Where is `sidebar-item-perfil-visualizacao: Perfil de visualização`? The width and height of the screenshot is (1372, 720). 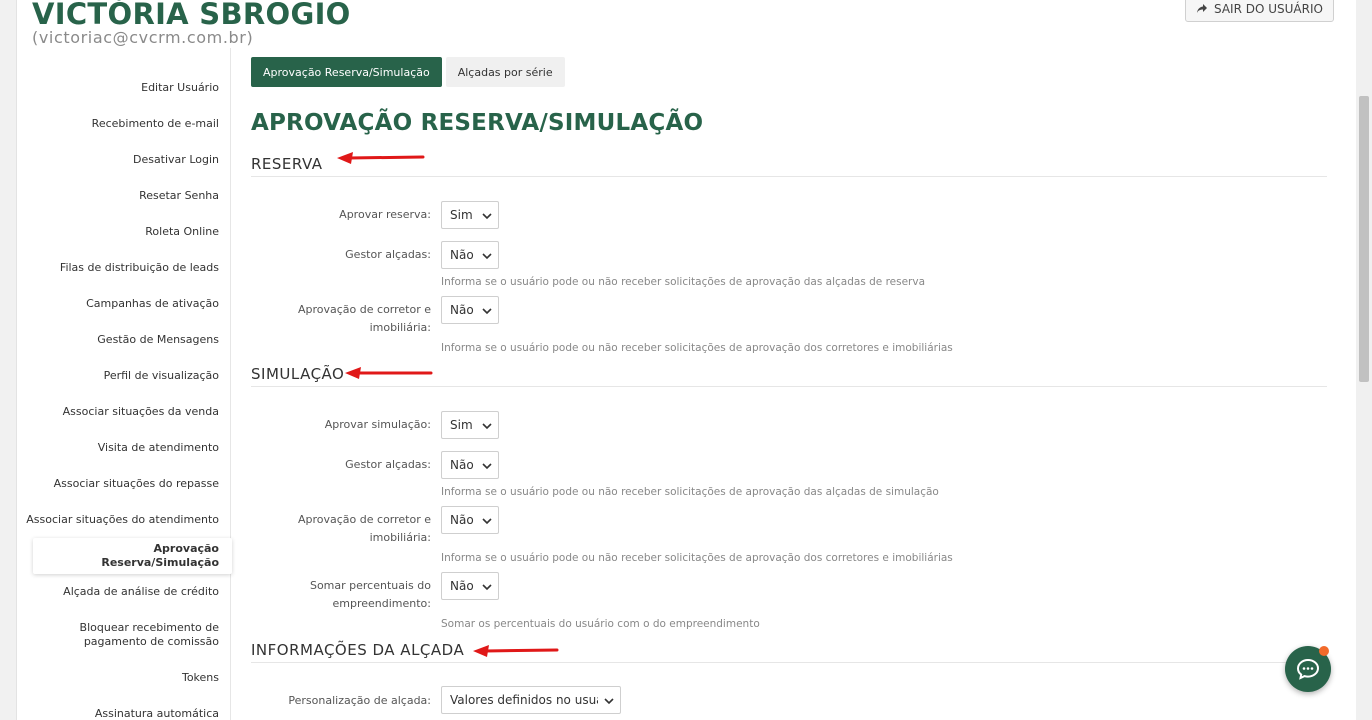 sidebar-item-perfil-visualizacao: Perfil de visualização is located at coordinates (124, 376).